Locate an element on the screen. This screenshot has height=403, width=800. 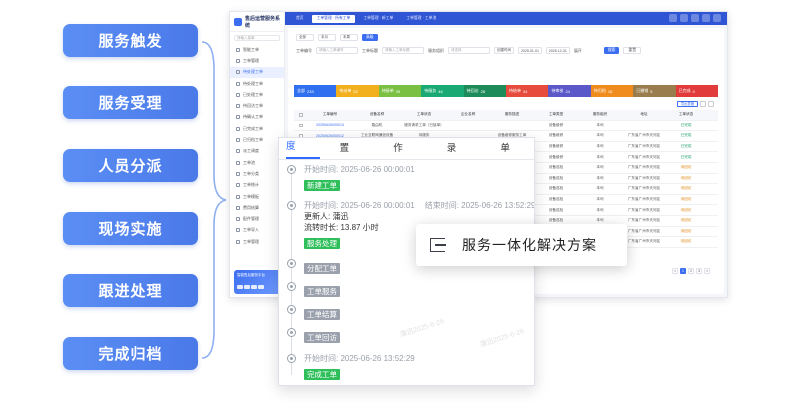
panel-tab: 历史工单 is located at coordinates (517, 148).